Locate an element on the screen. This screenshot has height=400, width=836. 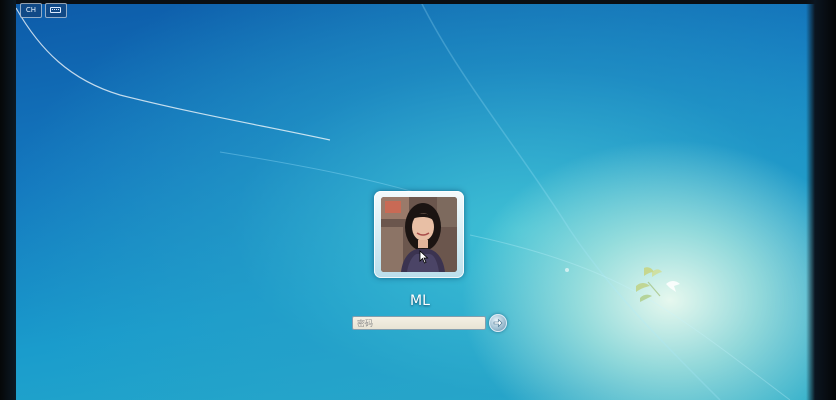
monitor-bezel-right is located at coordinates (821, 200).